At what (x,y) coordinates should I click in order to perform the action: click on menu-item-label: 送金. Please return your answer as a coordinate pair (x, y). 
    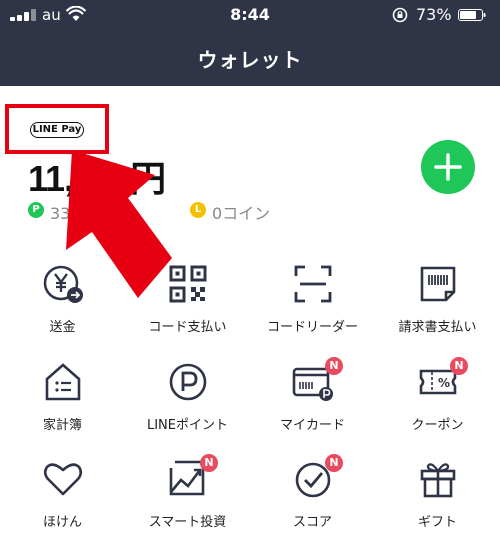
    Looking at the image, I should click on (62, 327).